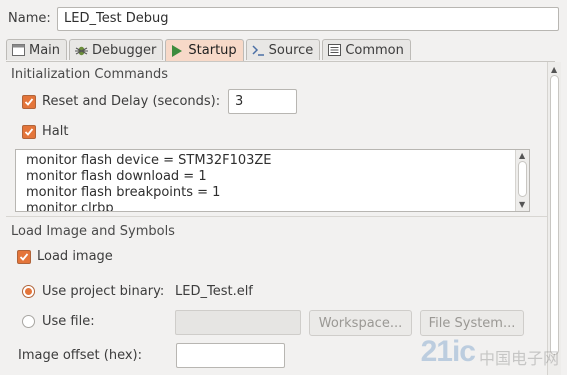  Describe the element at coordinates (280, 61) in the screenshot. I see `tab-divider` at that location.